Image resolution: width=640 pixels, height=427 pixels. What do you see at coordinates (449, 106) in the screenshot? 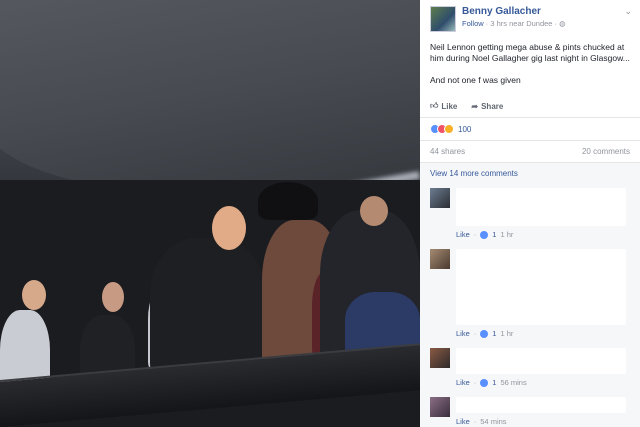
I see `like-label: Like` at bounding box center [449, 106].